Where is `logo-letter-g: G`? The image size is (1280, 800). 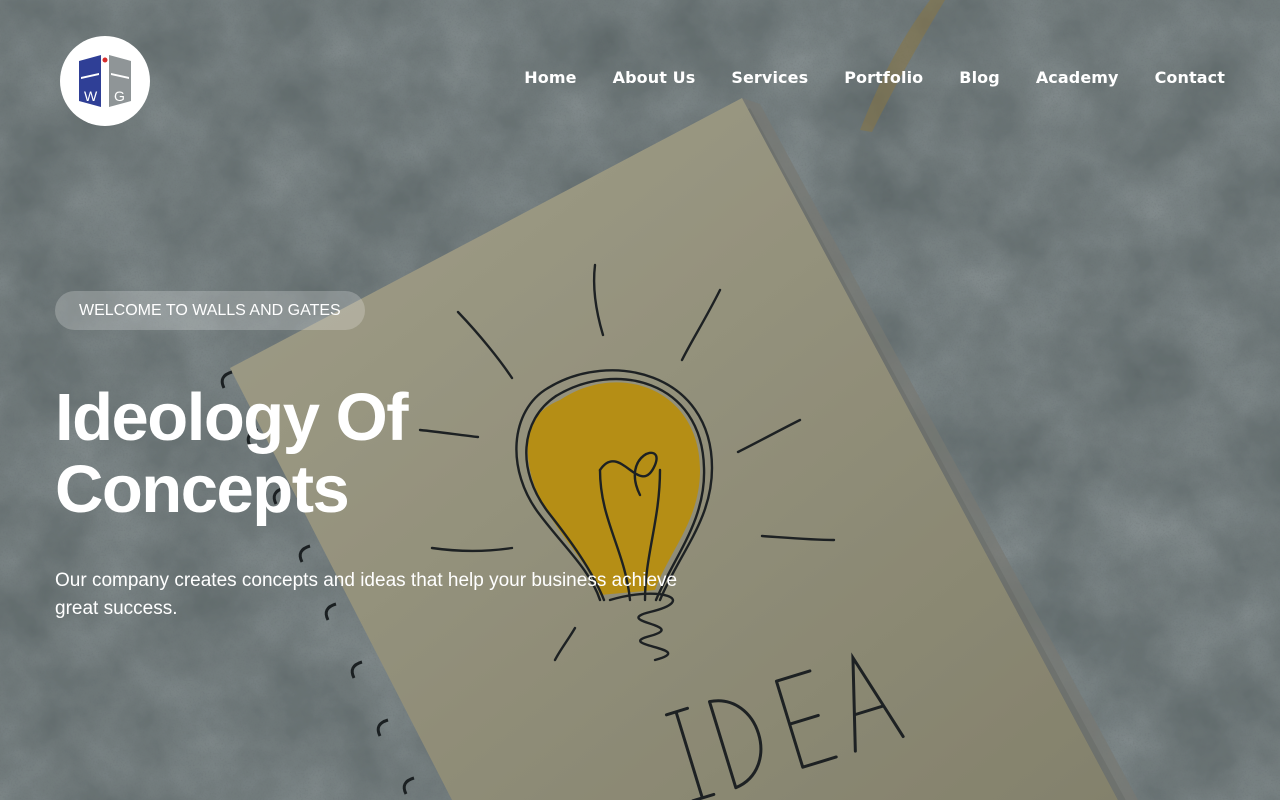
logo-letter-g: G is located at coordinates (119, 96).